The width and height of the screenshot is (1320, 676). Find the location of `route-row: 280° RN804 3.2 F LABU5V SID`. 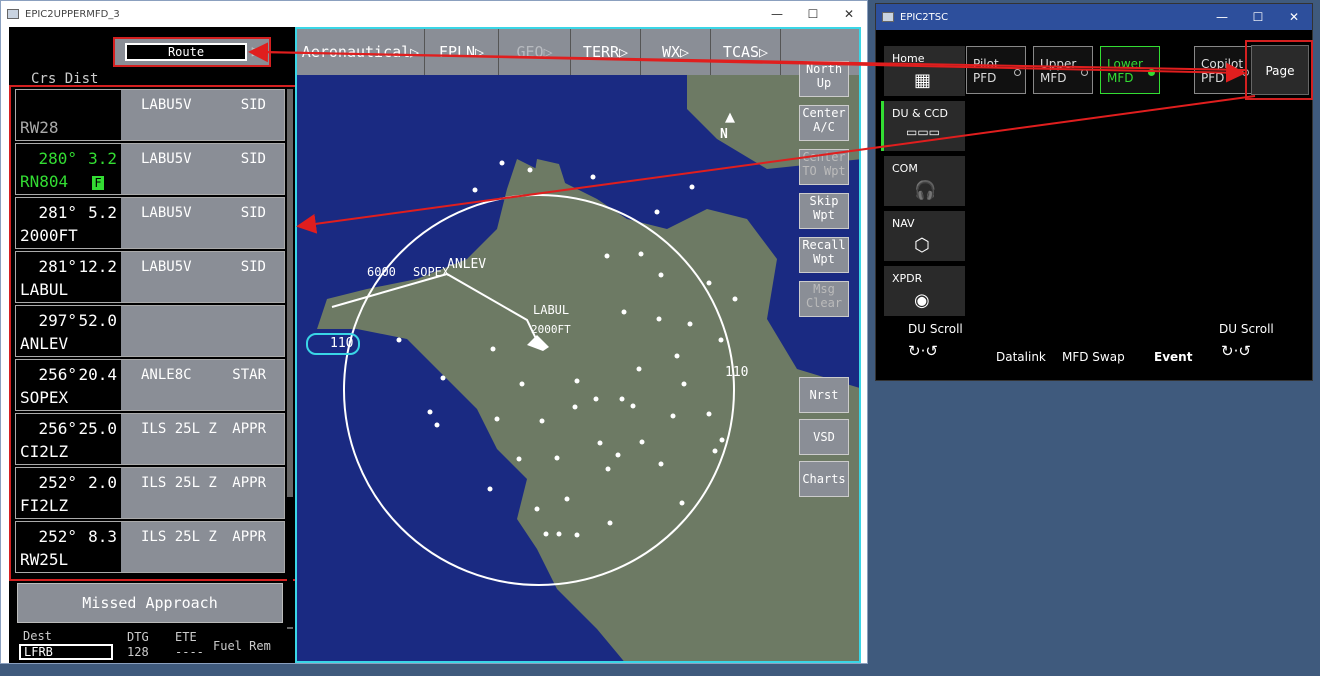

route-row: 280° RN804 3.2 F LABU5V SID is located at coordinates (150, 169).